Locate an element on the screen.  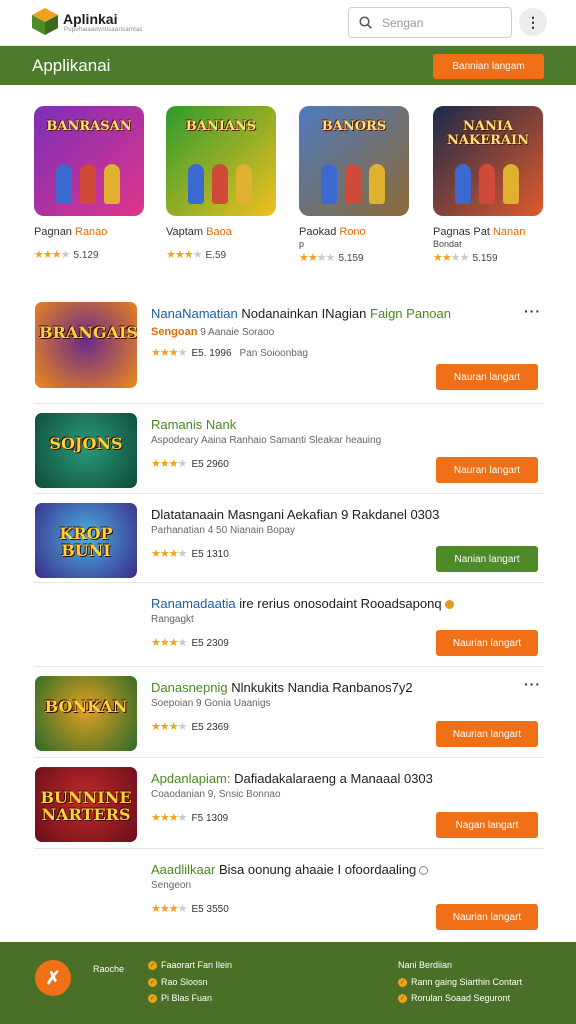
app-title: Danasnepnig Nlnkukits Nandia Ranbanos7y2 is located at coordinates (282, 687).